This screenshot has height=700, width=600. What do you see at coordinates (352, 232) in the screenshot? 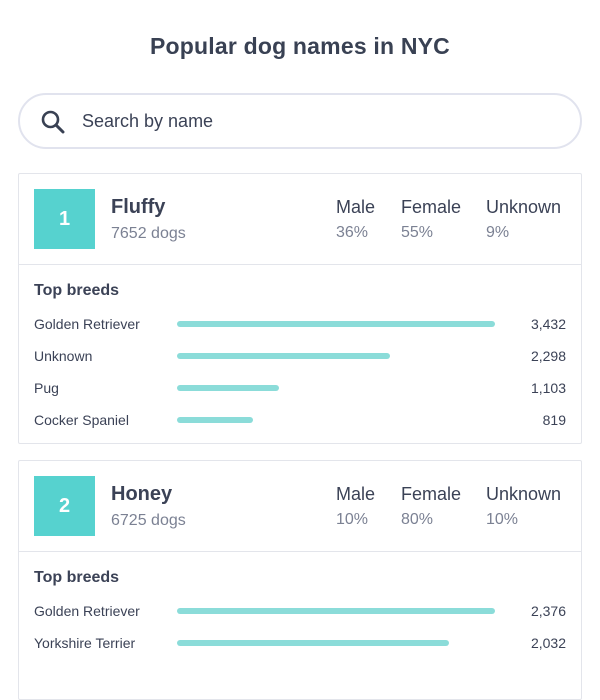
I see `male-value: 36%` at bounding box center [352, 232].